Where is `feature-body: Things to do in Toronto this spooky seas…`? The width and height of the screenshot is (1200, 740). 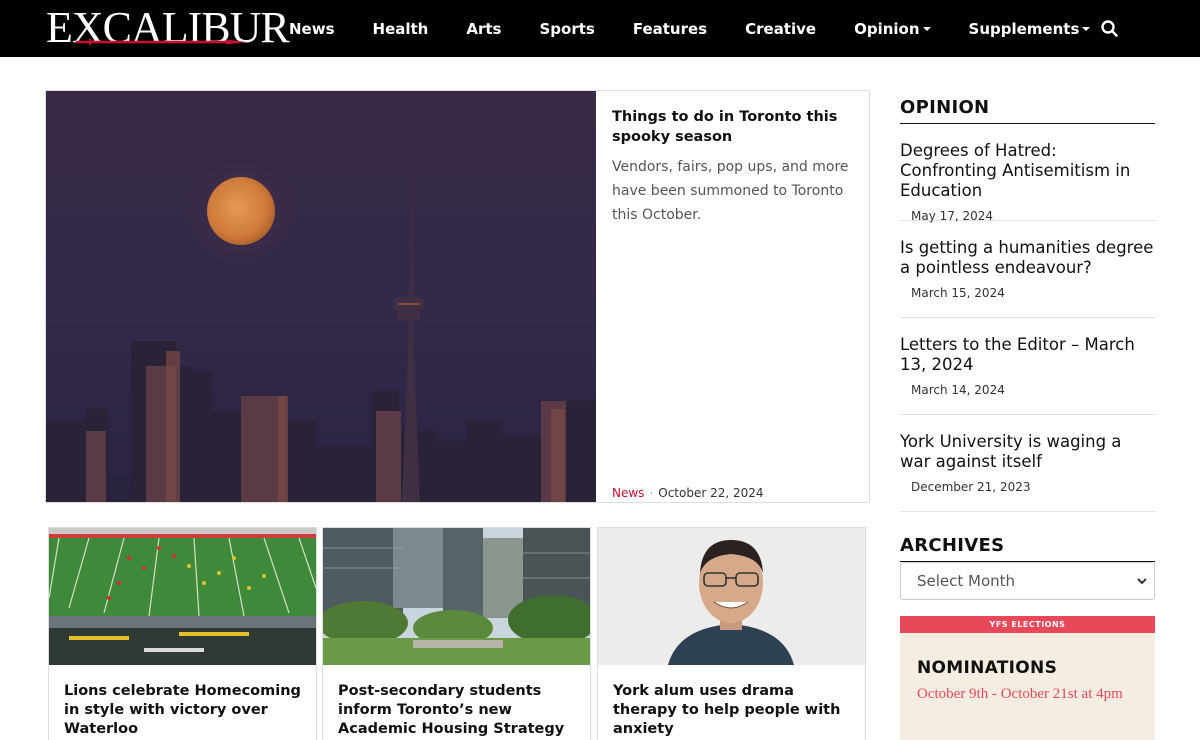
feature-body: Things to do in Toronto this spooky seas… is located at coordinates (734, 167).